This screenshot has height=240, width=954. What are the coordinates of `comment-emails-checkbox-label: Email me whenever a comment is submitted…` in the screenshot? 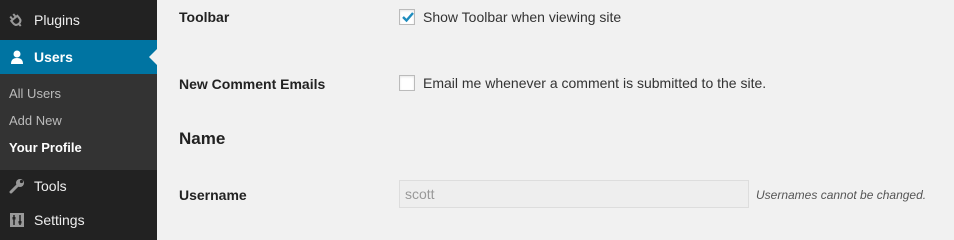 It's located at (594, 83).